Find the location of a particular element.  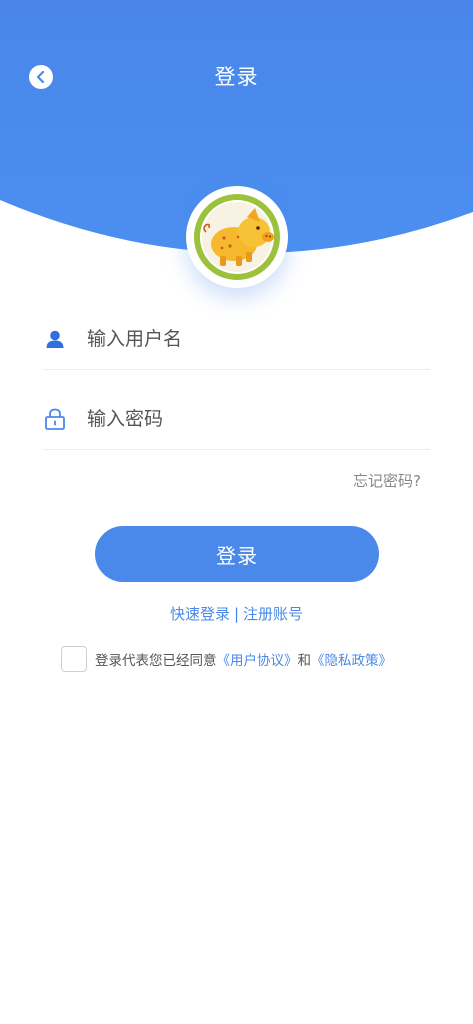

pig-logo-icon is located at coordinates (237, 237).